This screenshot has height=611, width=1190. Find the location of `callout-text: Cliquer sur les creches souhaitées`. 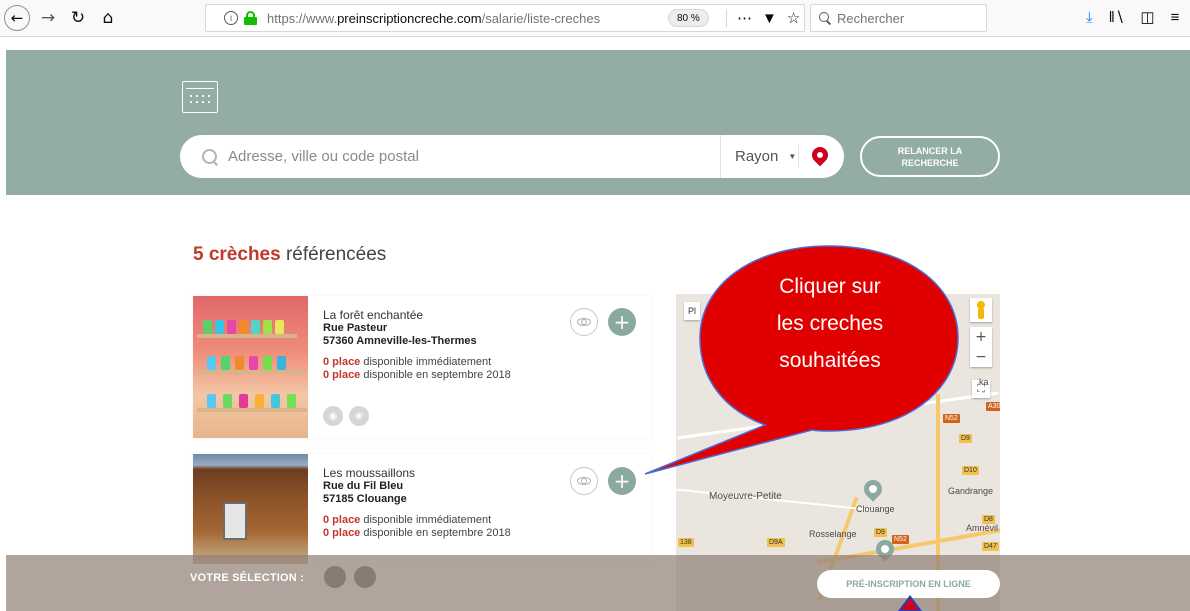

callout-text: Cliquer sur les creches souhaitées is located at coordinates (830, 323).